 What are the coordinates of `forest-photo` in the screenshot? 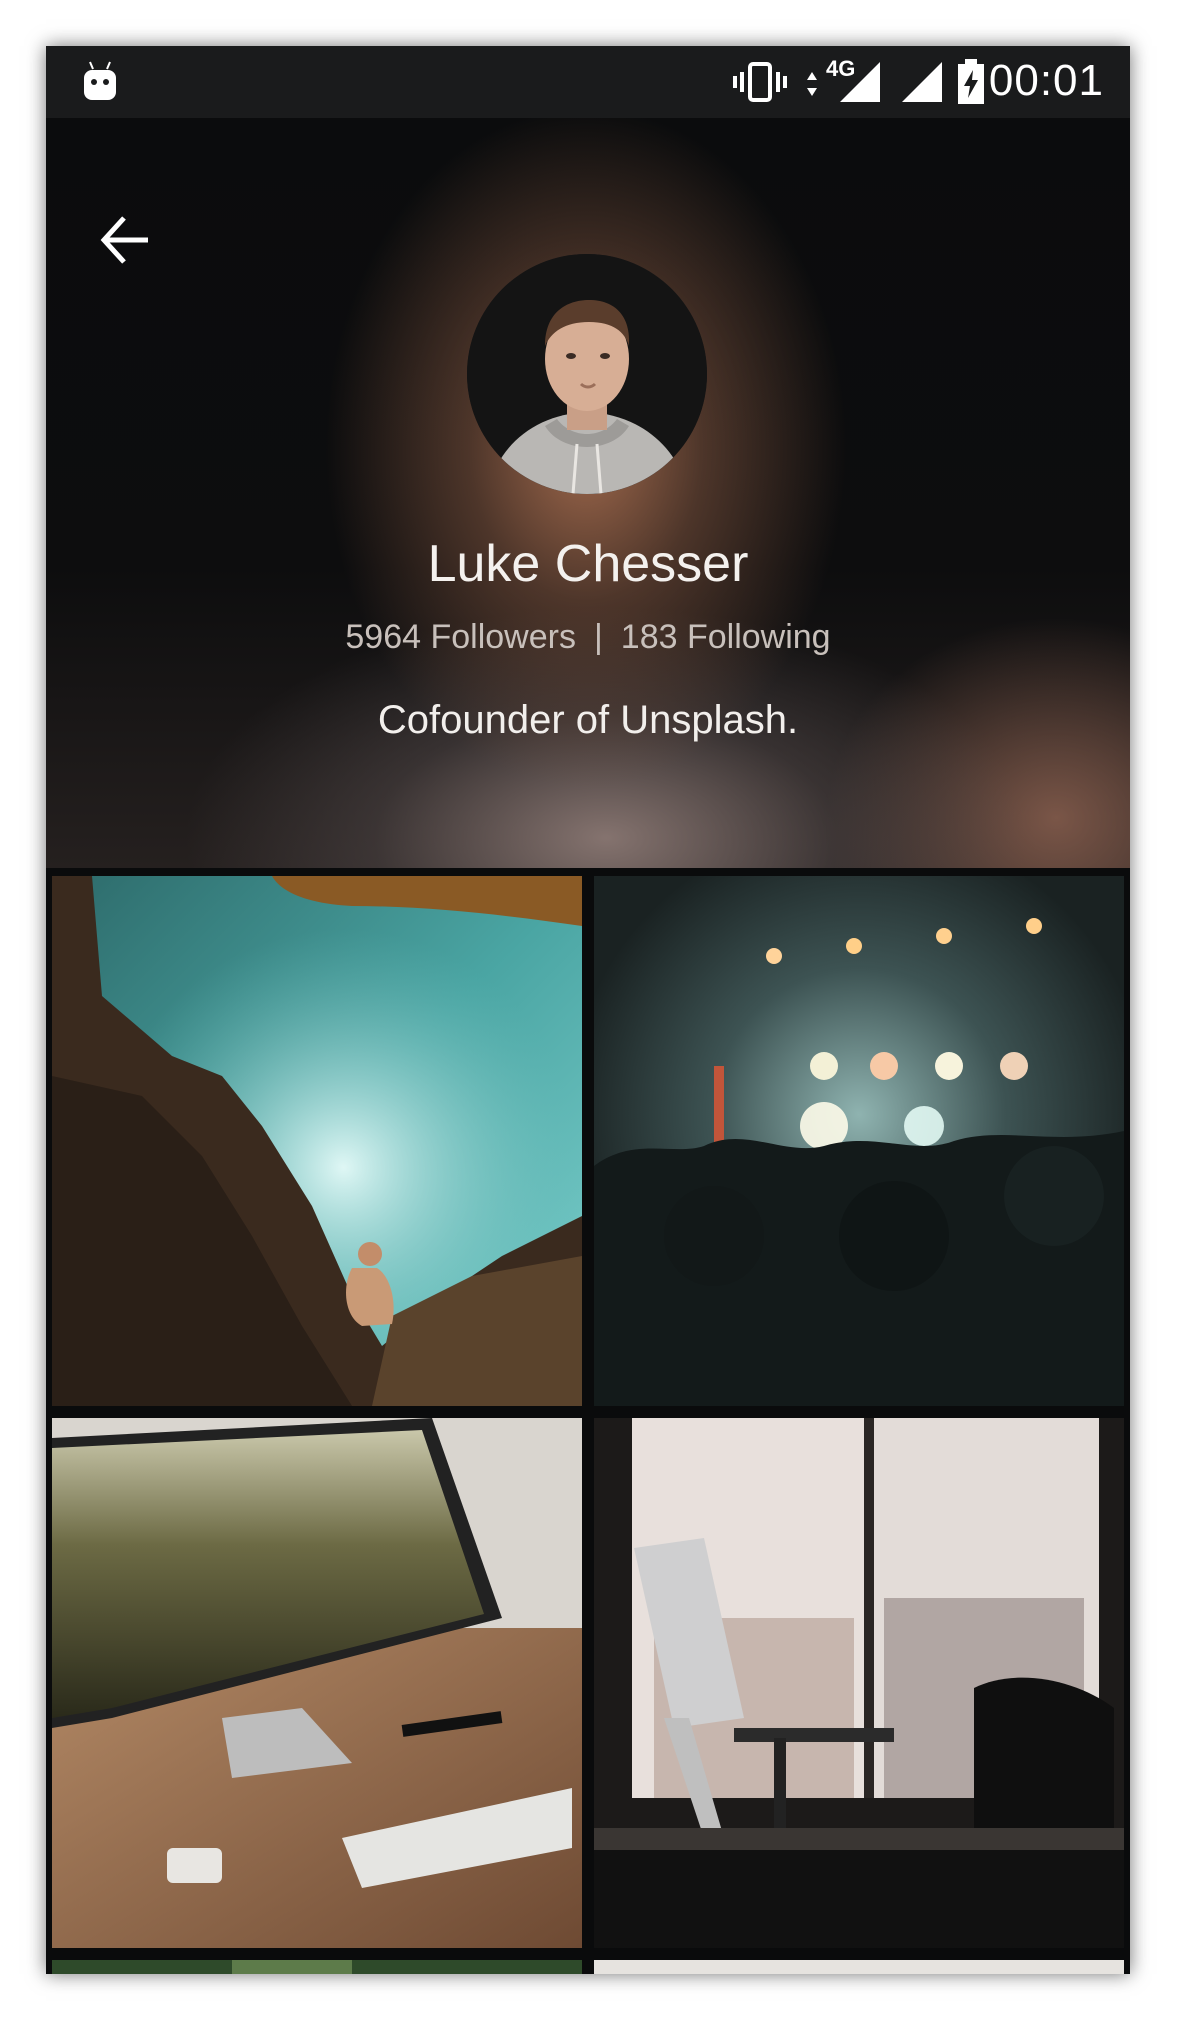 It's located at (317, 1967).